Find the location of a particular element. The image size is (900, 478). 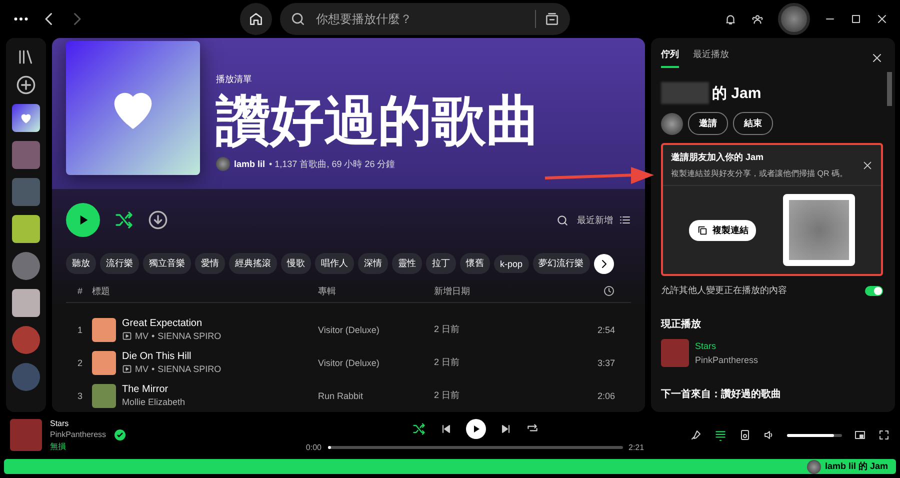

next-button is located at coordinates (604, 264).